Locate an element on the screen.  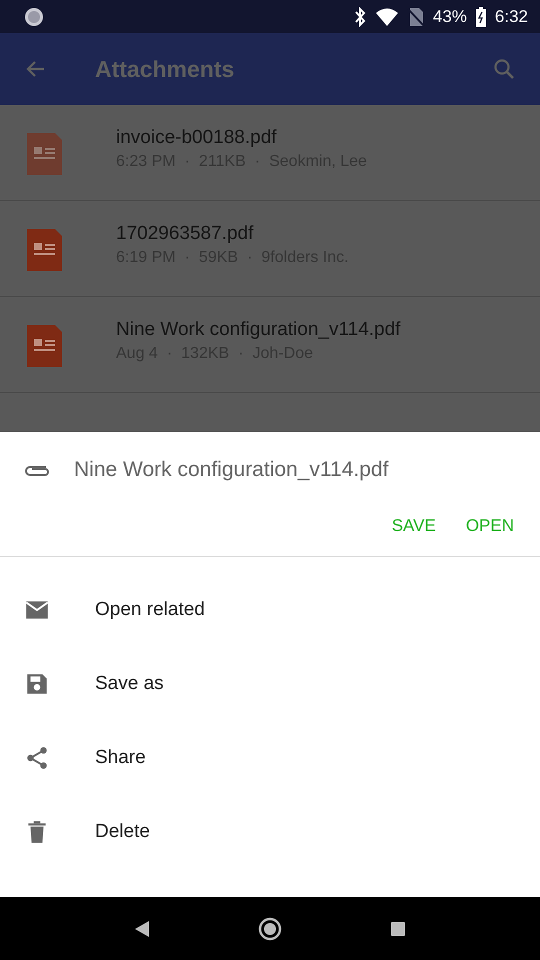
file-name: 1702963587.pdf is located at coordinates (185, 233).